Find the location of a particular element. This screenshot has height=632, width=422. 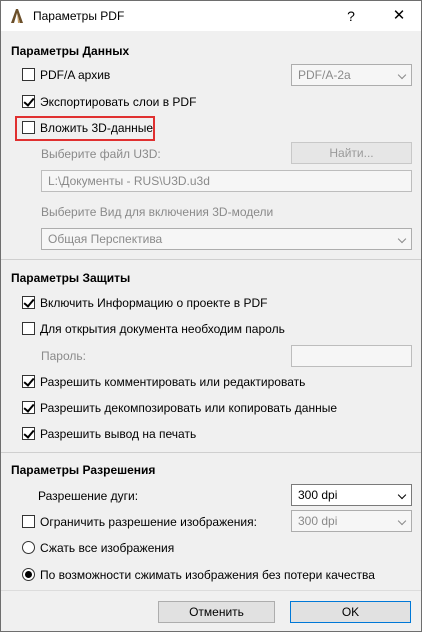

view-select-value: Общая Перспектива is located at coordinates (105, 239).